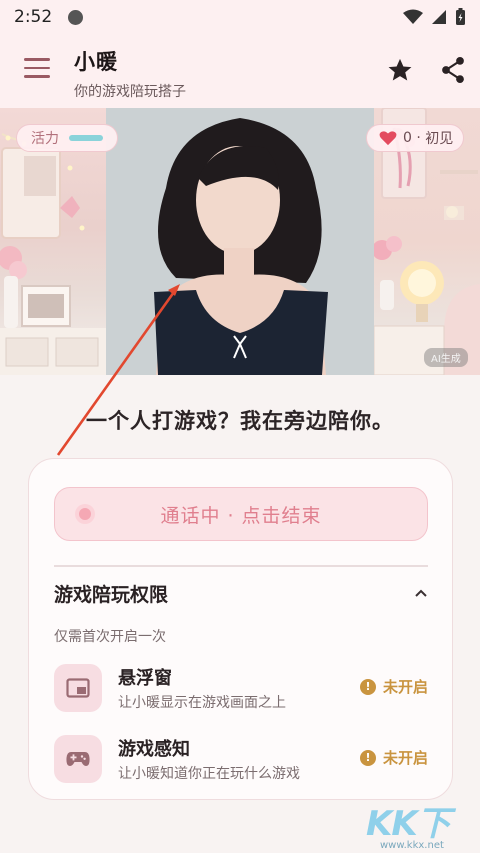 The image size is (480, 853). I want to click on watermark-url: www.kkx.net, so click(412, 845).